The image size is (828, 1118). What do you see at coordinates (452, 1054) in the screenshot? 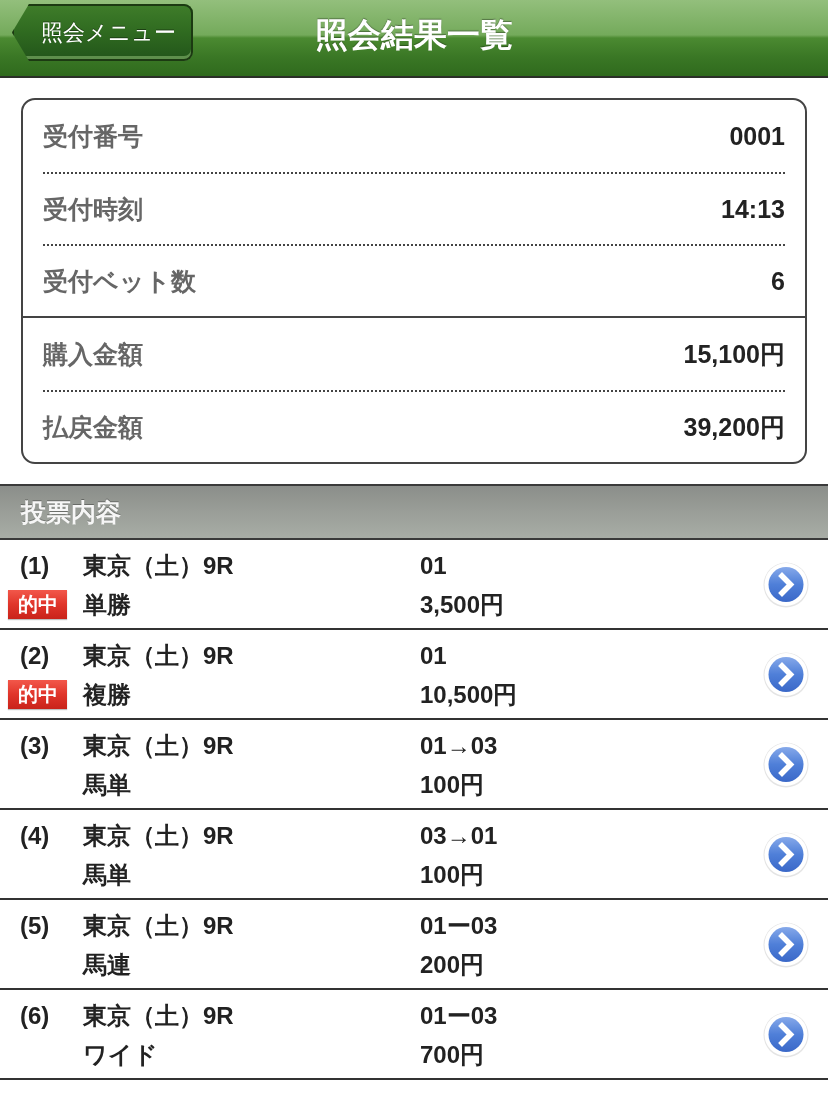
I see `bet-amount: 700円` at bounding box center [452, 1054].